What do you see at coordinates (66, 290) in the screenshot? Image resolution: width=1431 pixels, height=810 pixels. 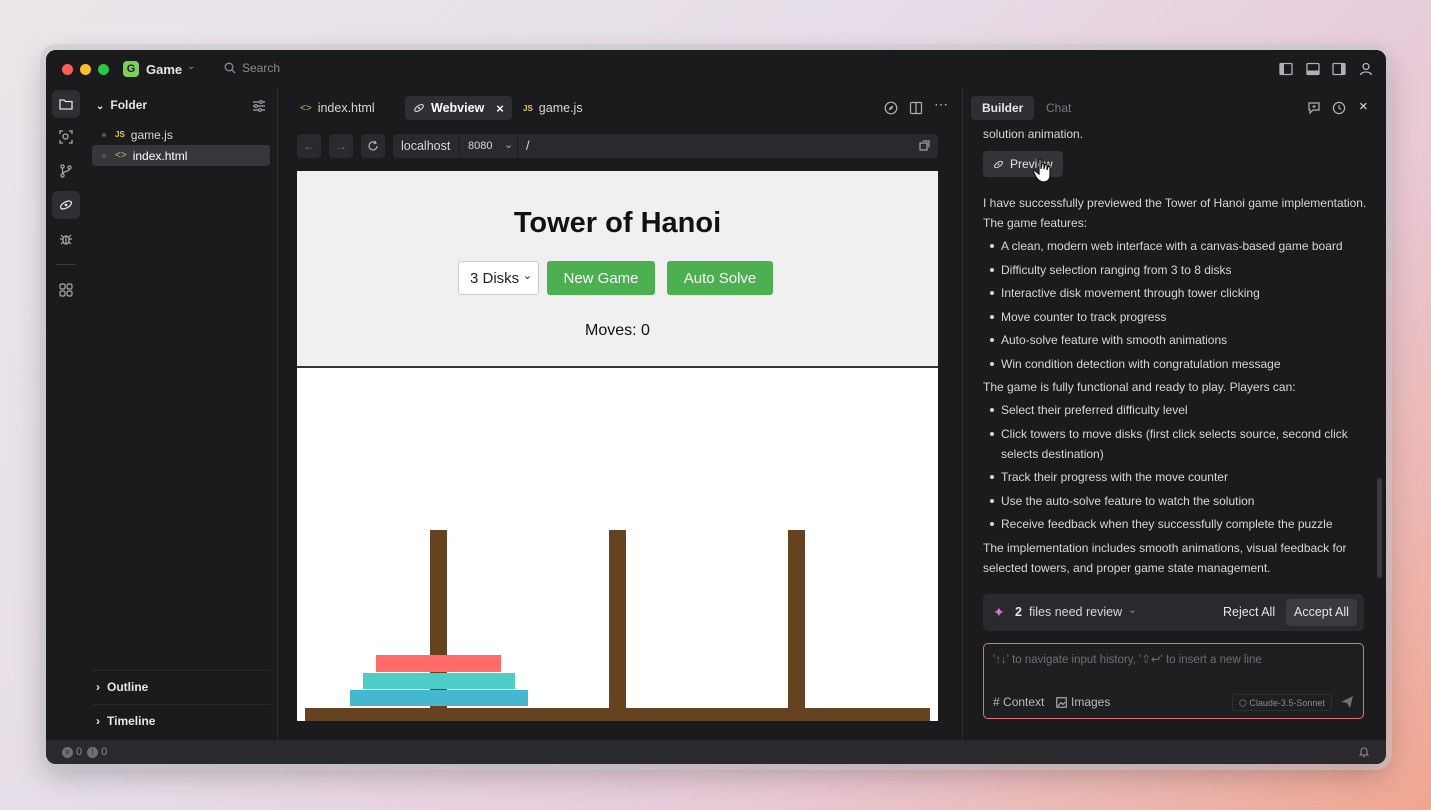 I see `extensions-grid-icon` at bounding box center [66, 290].